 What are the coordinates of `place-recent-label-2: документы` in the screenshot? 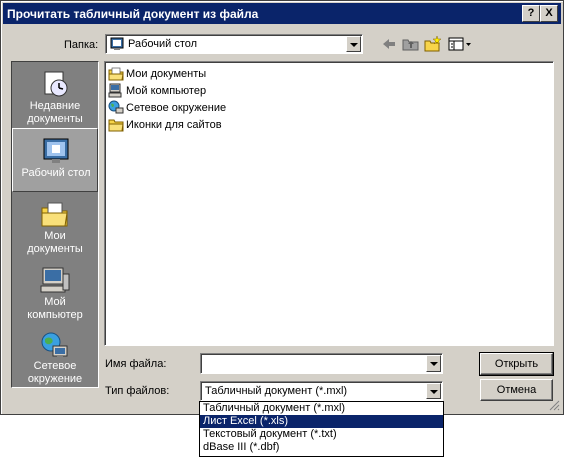 It's located at (55, 119).